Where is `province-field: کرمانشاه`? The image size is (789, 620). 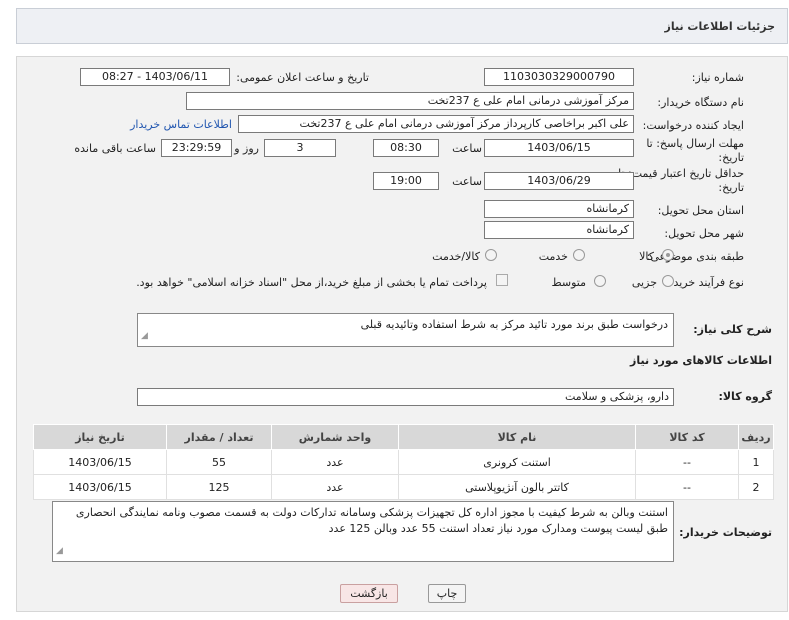 province-field: کرمانشاه is located at coordinates (559, 209).